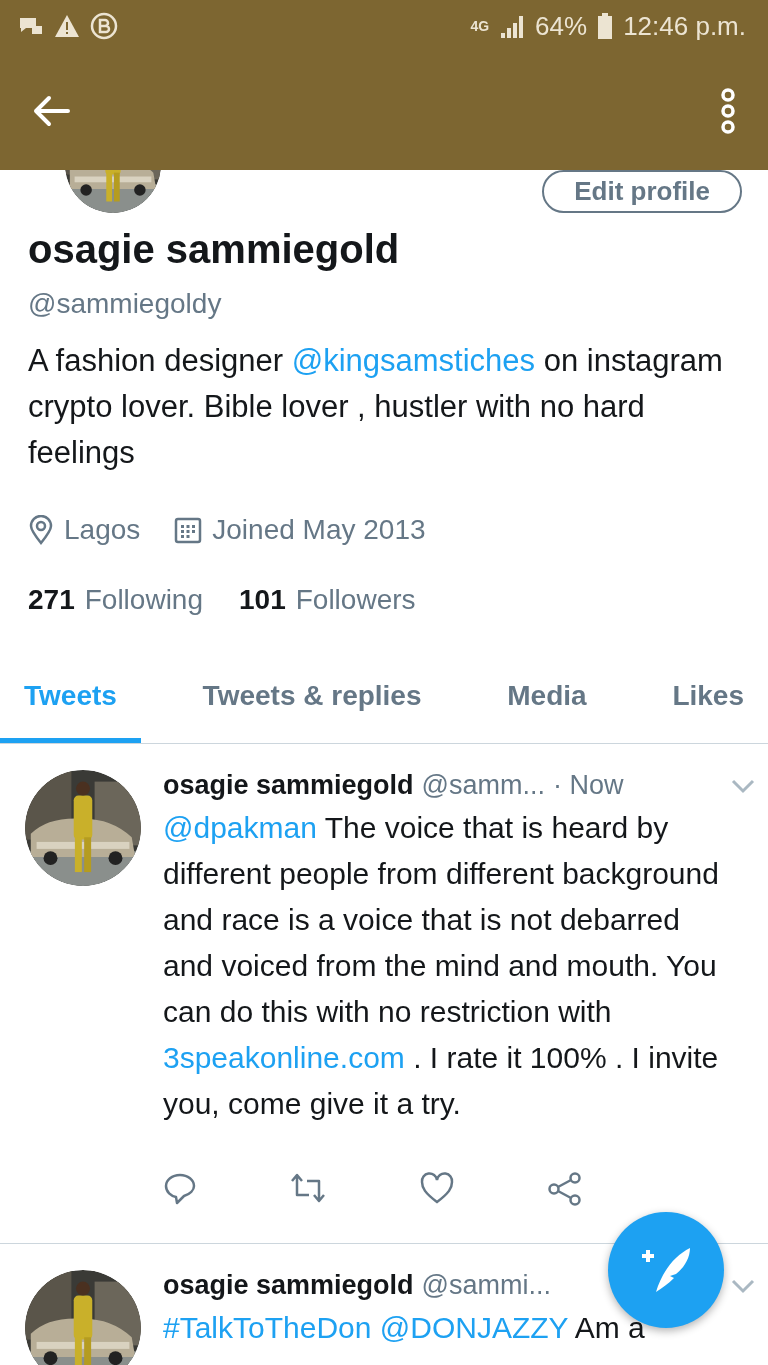 The width and height of the screenshot is (768, 1365). Describe the element at coordinates (180, 1188) in the screenshot. I see `reply-icon` at that location.